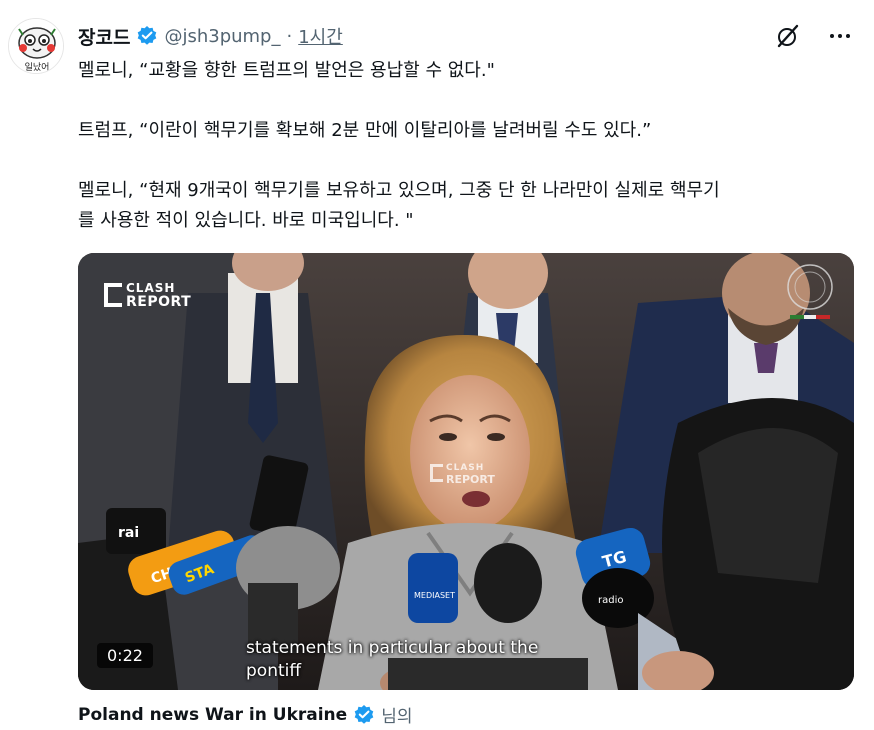  Describe the element at coordinates (814, 36) in the screenshot. I see `header-actions` at that location.